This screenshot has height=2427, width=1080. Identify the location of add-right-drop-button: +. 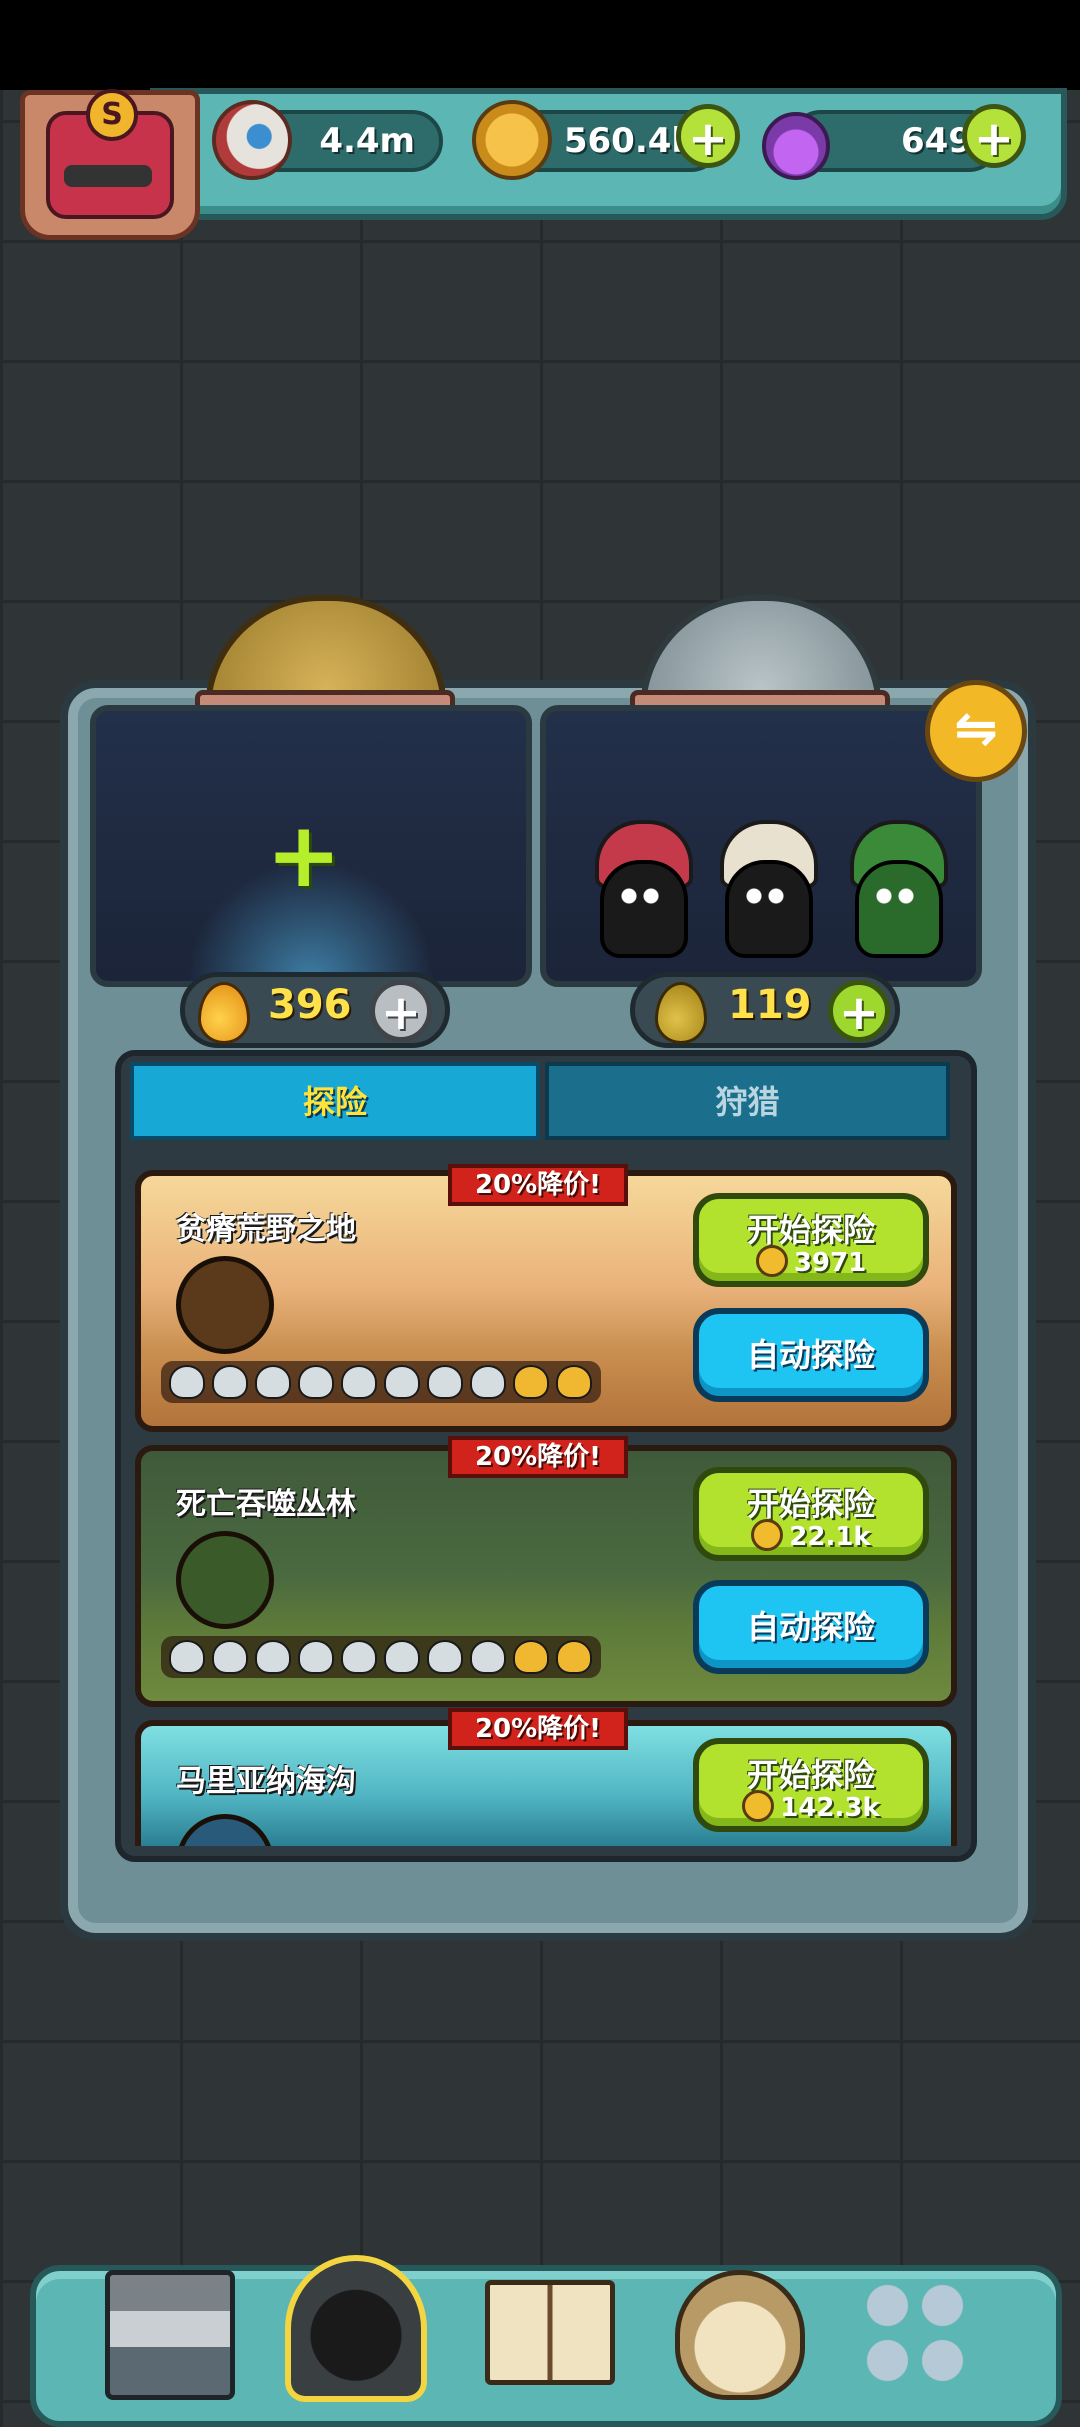
(859, 1011).